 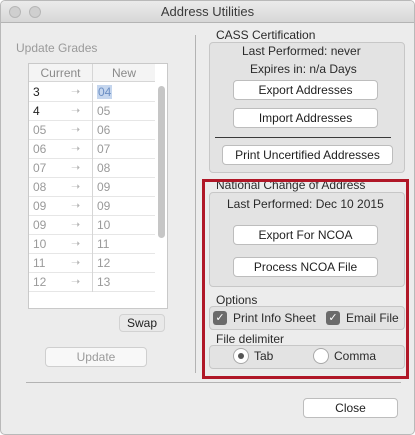 What do you see at coordinates (303, 69) in the screenshot?
I see `cass-expires: Expires in: n/a Days` at bounding box center [303, 69].